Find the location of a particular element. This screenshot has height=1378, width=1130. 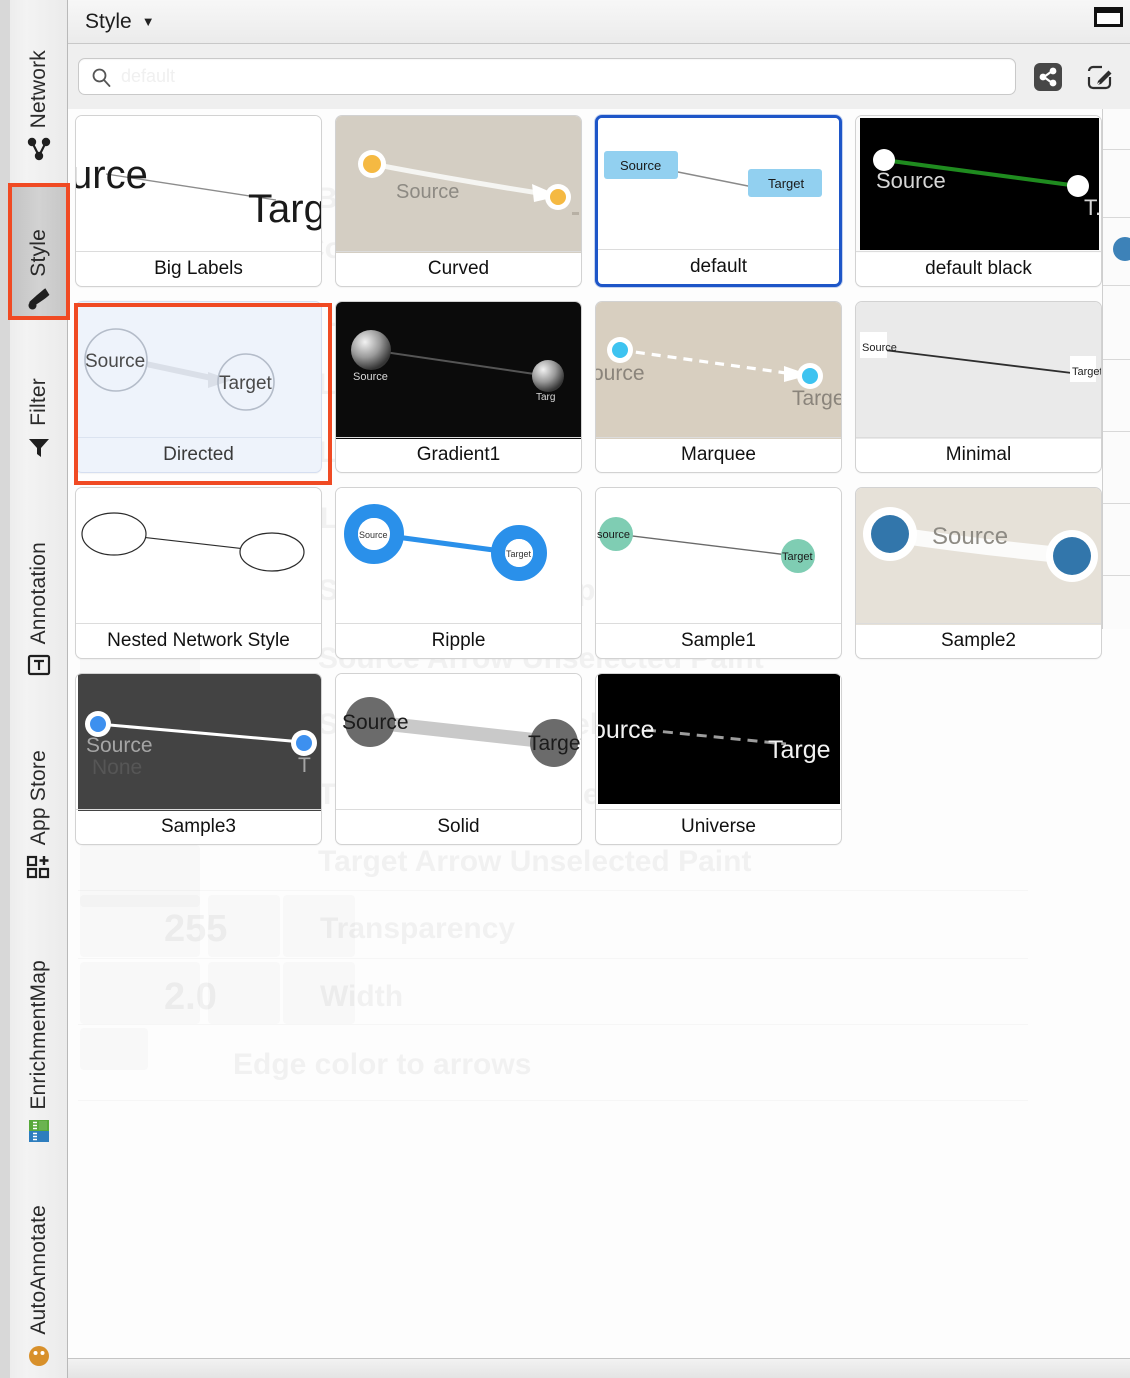

style-thumbnail: ource Targe is located at coordinates (718, 742).